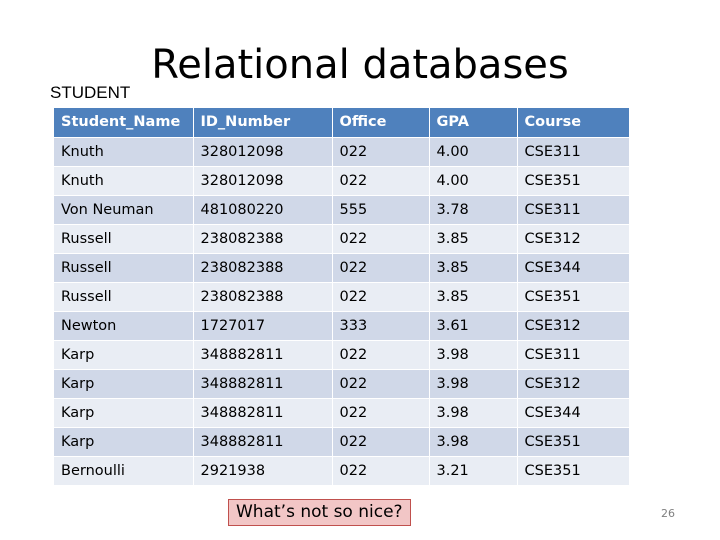 The height and width of the screenshot is (540, 720). I want to click on header-course: Course, so click(573, 122).